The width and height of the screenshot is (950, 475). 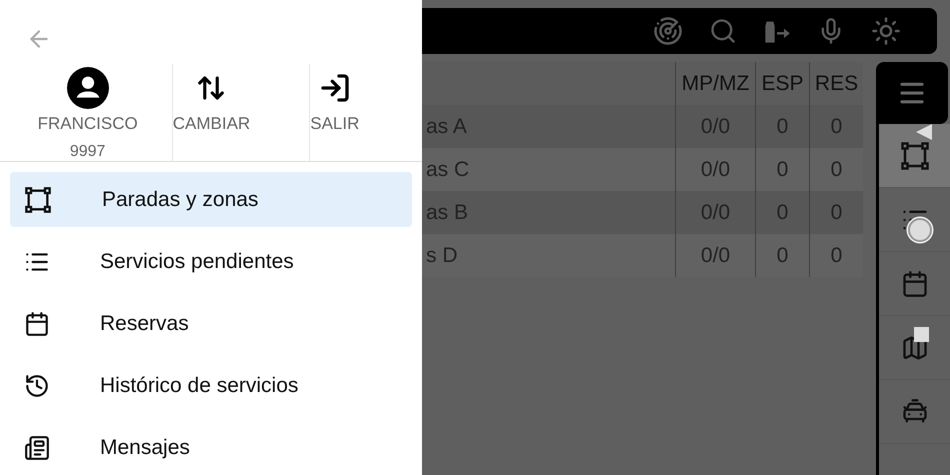 What do you see at coordinates (914, 348) in the screenshot?
I see `map-icon` at bounding box center [914, 348].